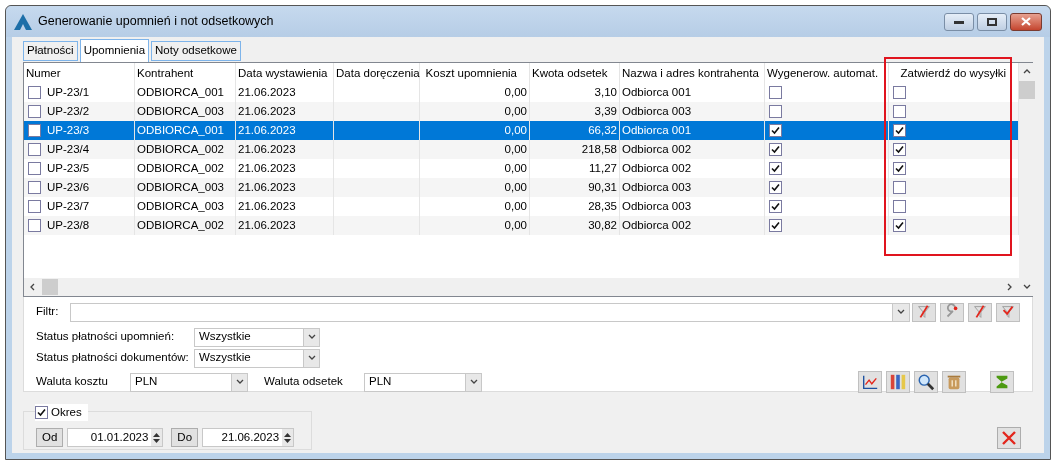  Describe the element at coordinates (68, 225) in the screenshot. I see `table-cell-text: UP-23/8` at that location.